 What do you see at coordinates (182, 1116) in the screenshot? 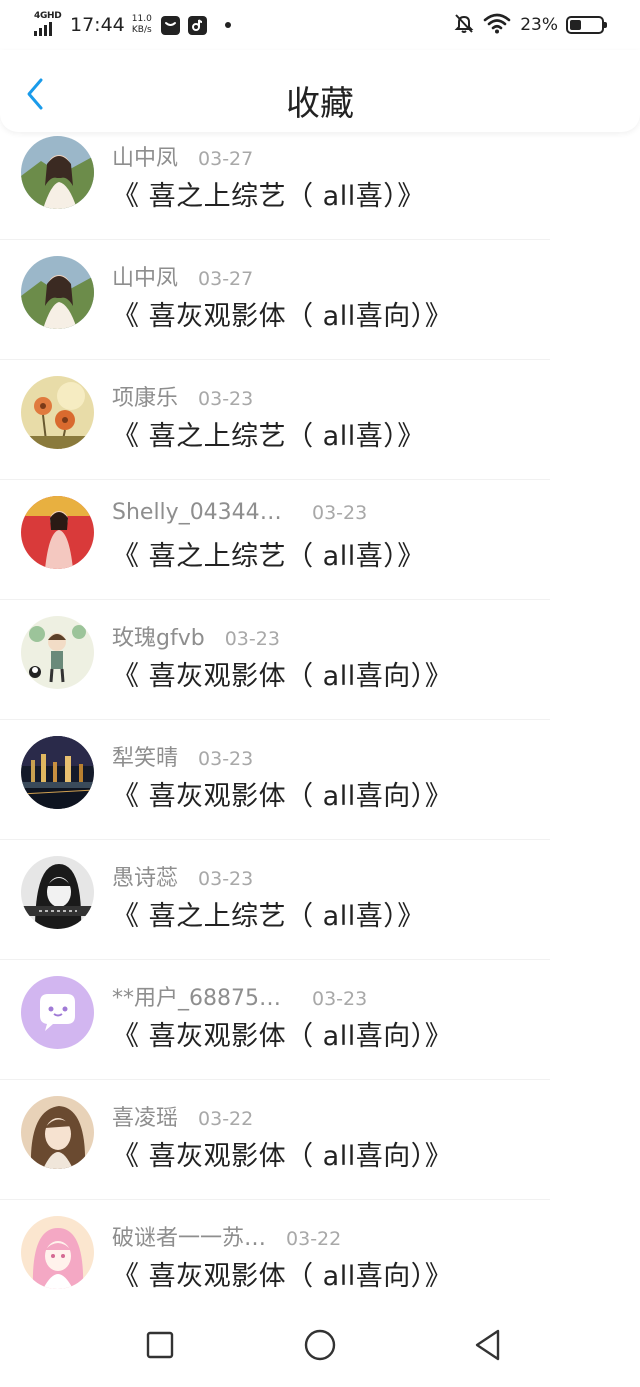
I see `item-meta: 喜凌瑶 03-22` at bounding box center [182, 1116].